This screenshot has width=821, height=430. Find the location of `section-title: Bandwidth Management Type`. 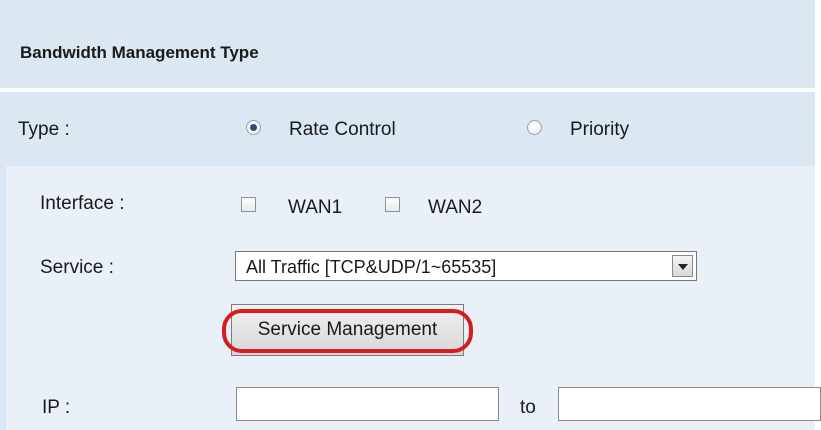

section-title: Bandwidth Management Type is located at coordinates (139, 52).